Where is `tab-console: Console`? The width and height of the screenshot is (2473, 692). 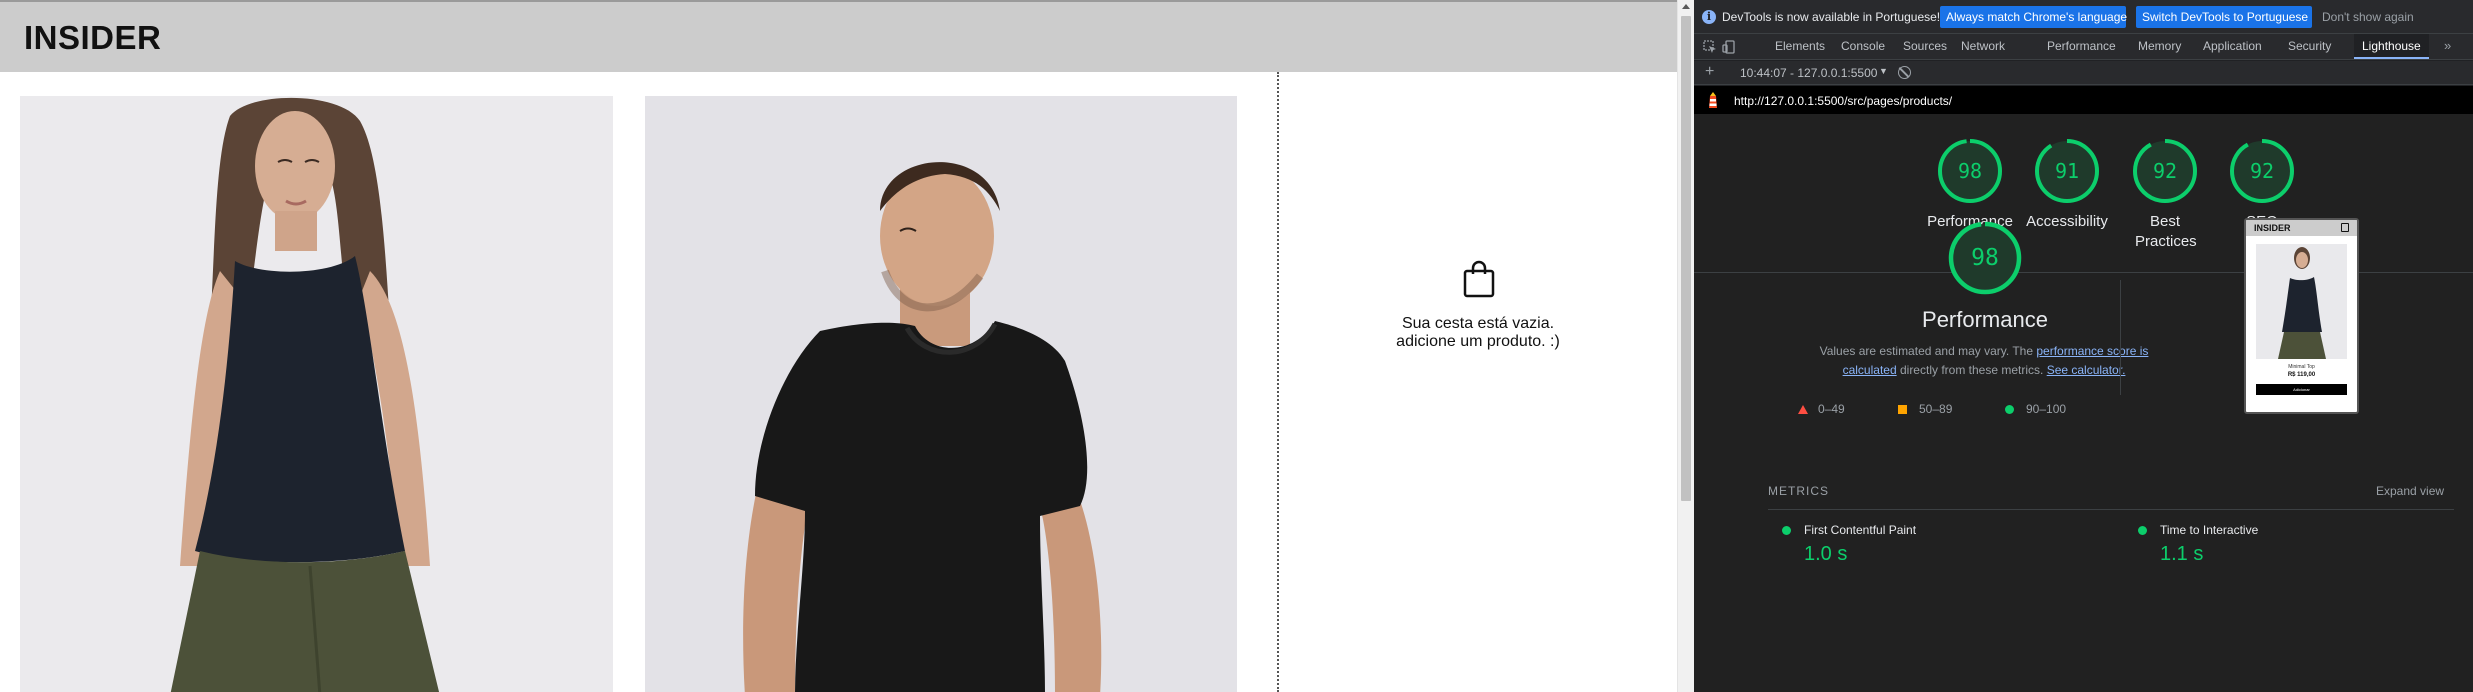 tab-console: Console is located at coordinates (1863, 46).